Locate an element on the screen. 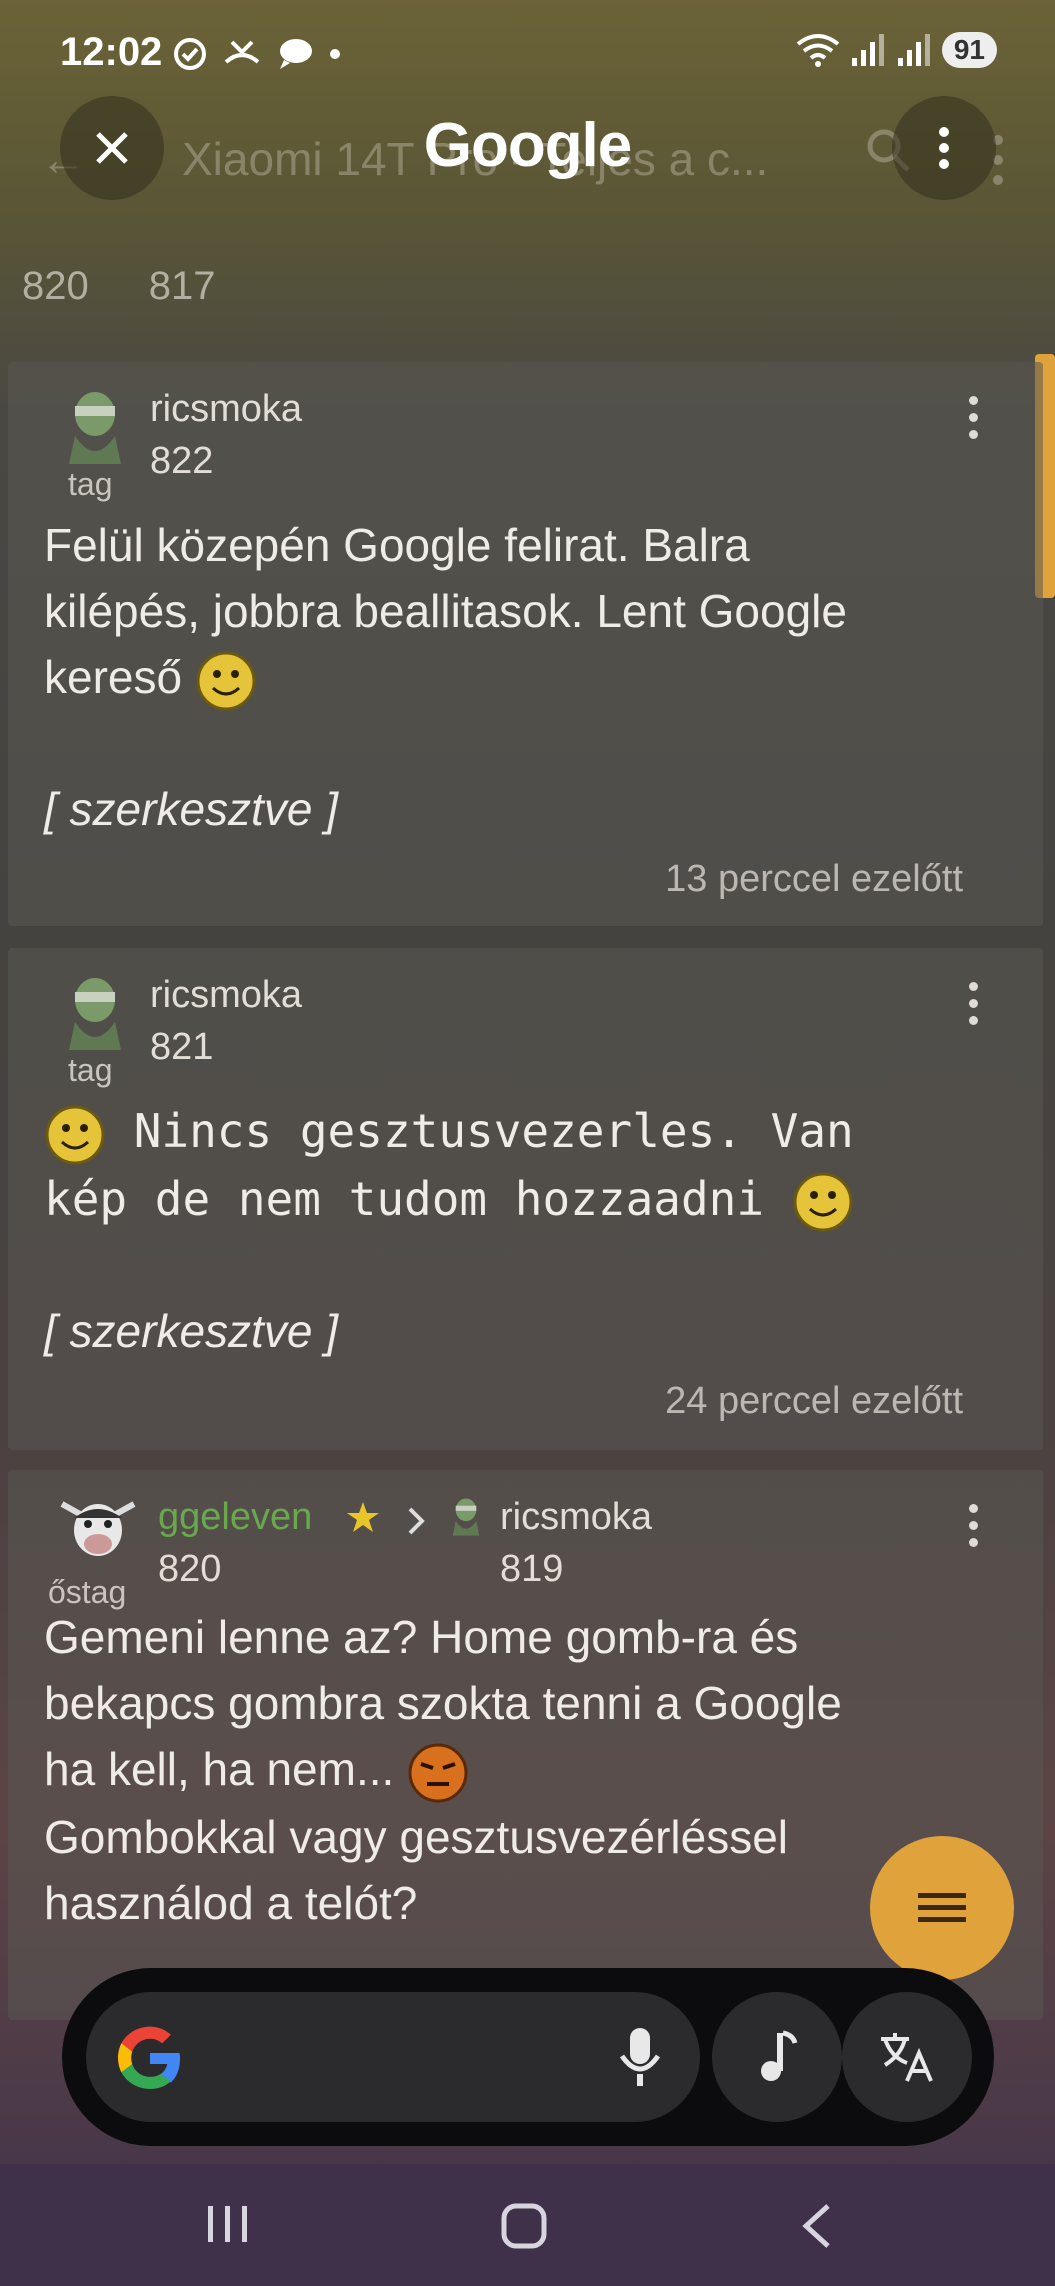 This screenshot has height=2286, width=1055. microphone-icon is located at coordinates (640, 2058).